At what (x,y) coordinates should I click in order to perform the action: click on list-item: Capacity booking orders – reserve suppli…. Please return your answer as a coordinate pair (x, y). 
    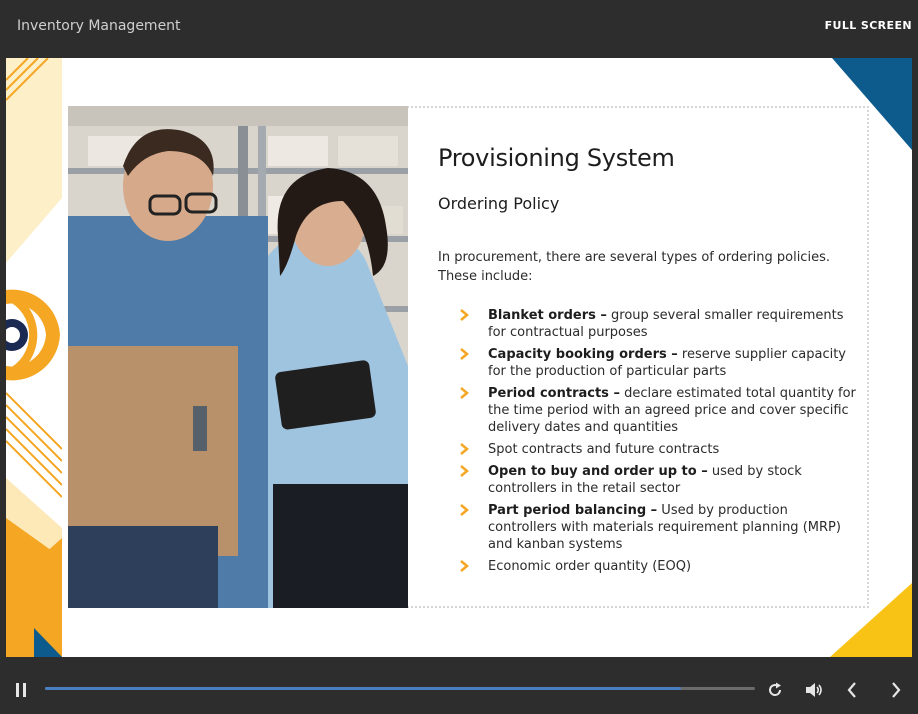
    Looking at the image, I should click on (648, 363).